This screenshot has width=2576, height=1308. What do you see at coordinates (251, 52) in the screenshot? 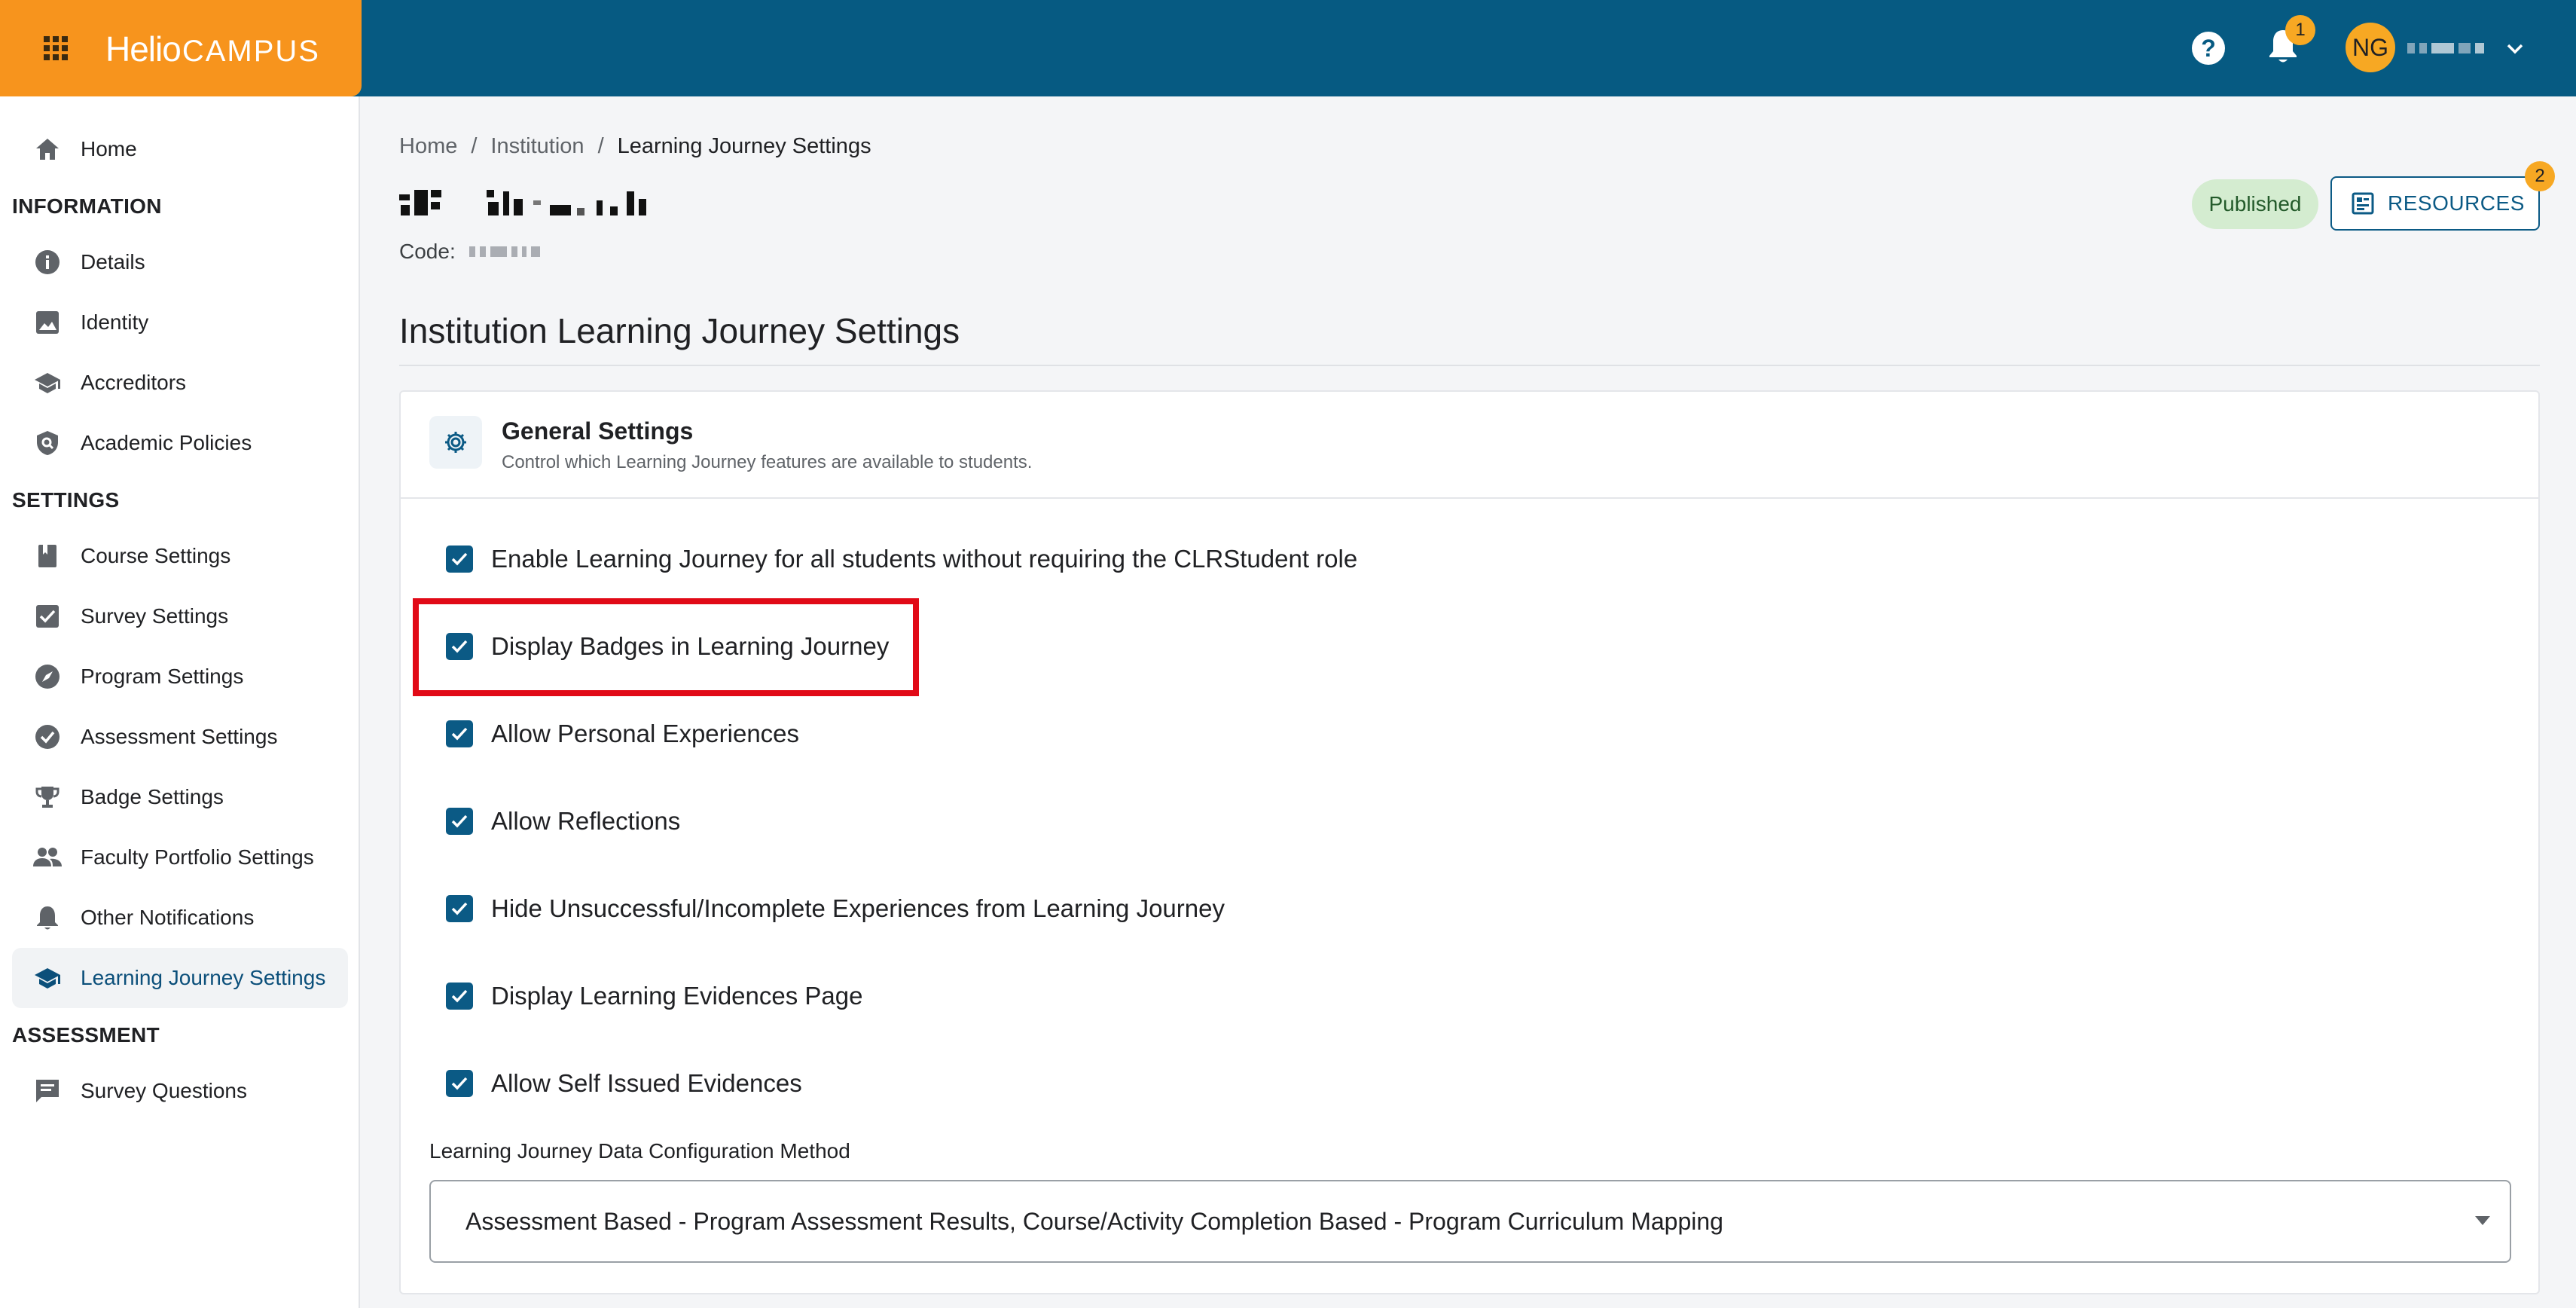
I see `logo-part2: CAMPUS` at bounding box center [251, 52].